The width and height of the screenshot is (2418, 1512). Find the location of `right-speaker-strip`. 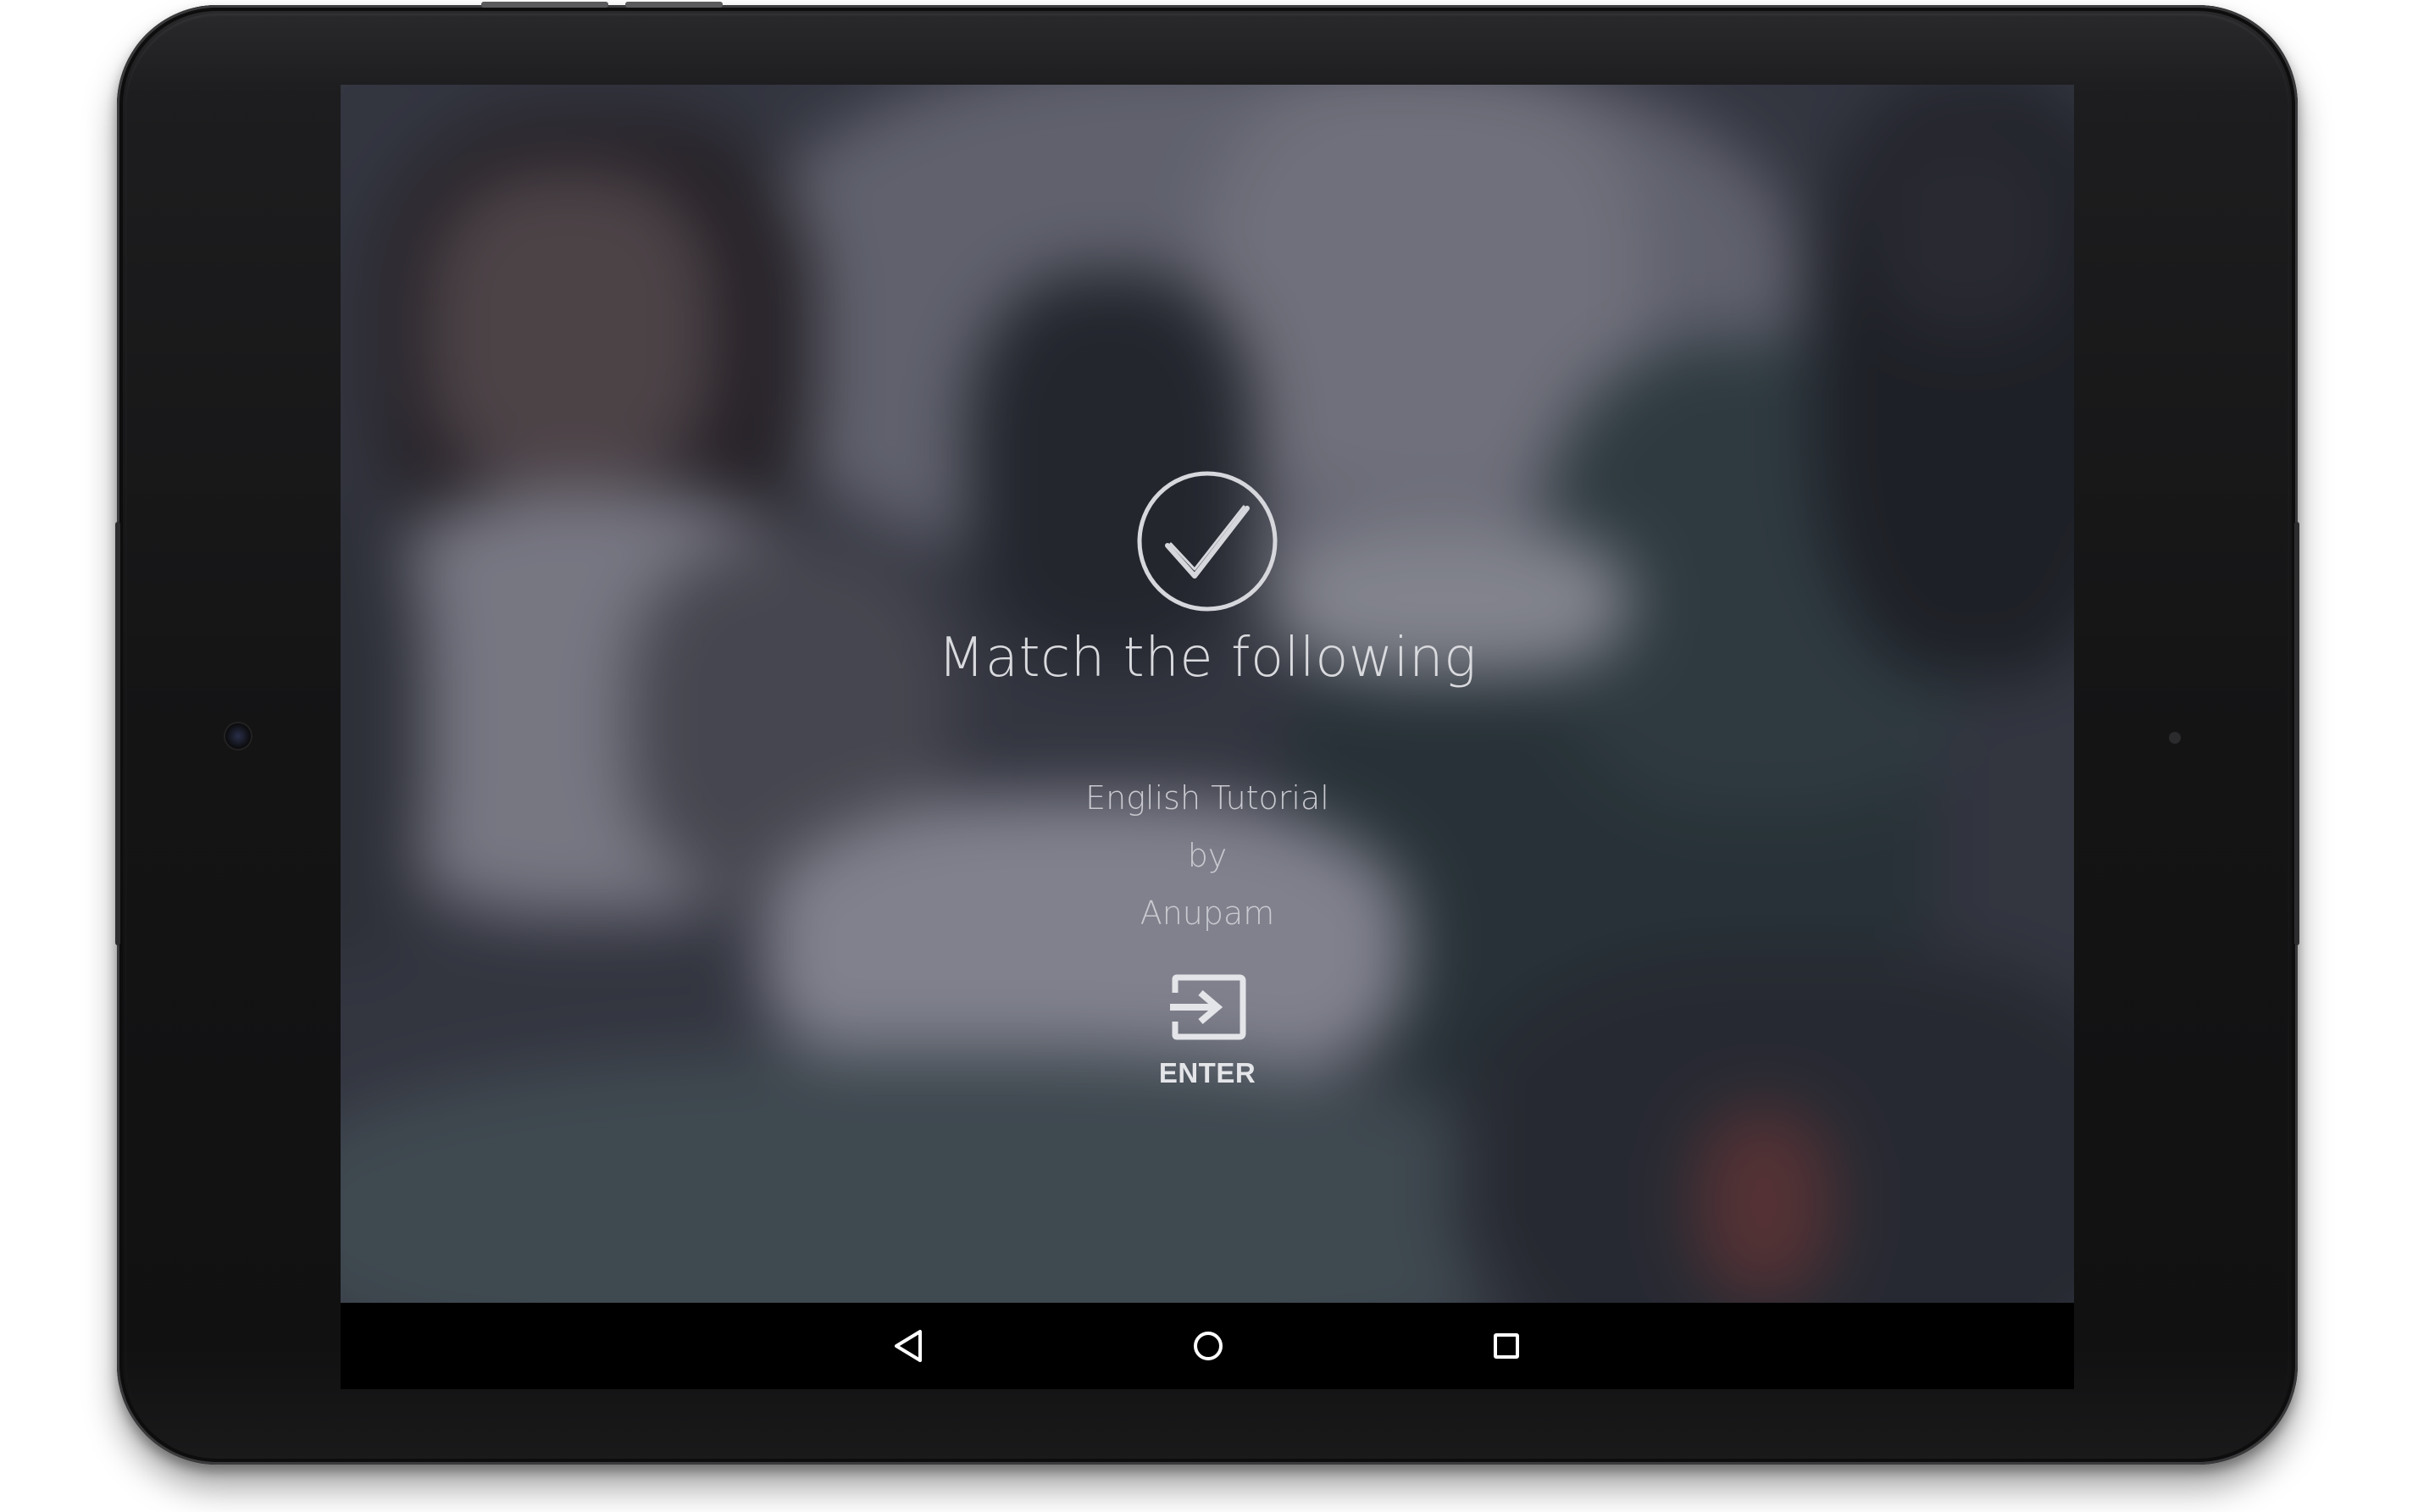

right-speaker-strip is located at coordinates (2296, 733).